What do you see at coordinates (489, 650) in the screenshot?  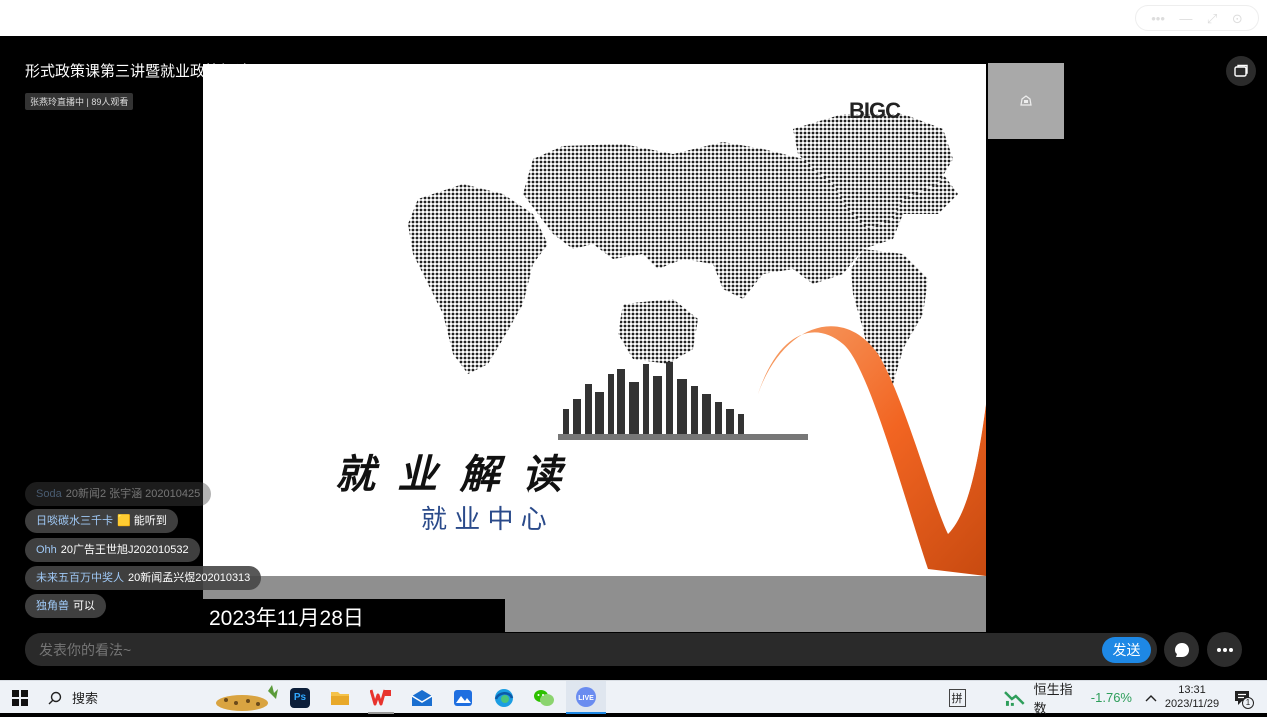 I see `comment-input` at bounding box center [489, 650].